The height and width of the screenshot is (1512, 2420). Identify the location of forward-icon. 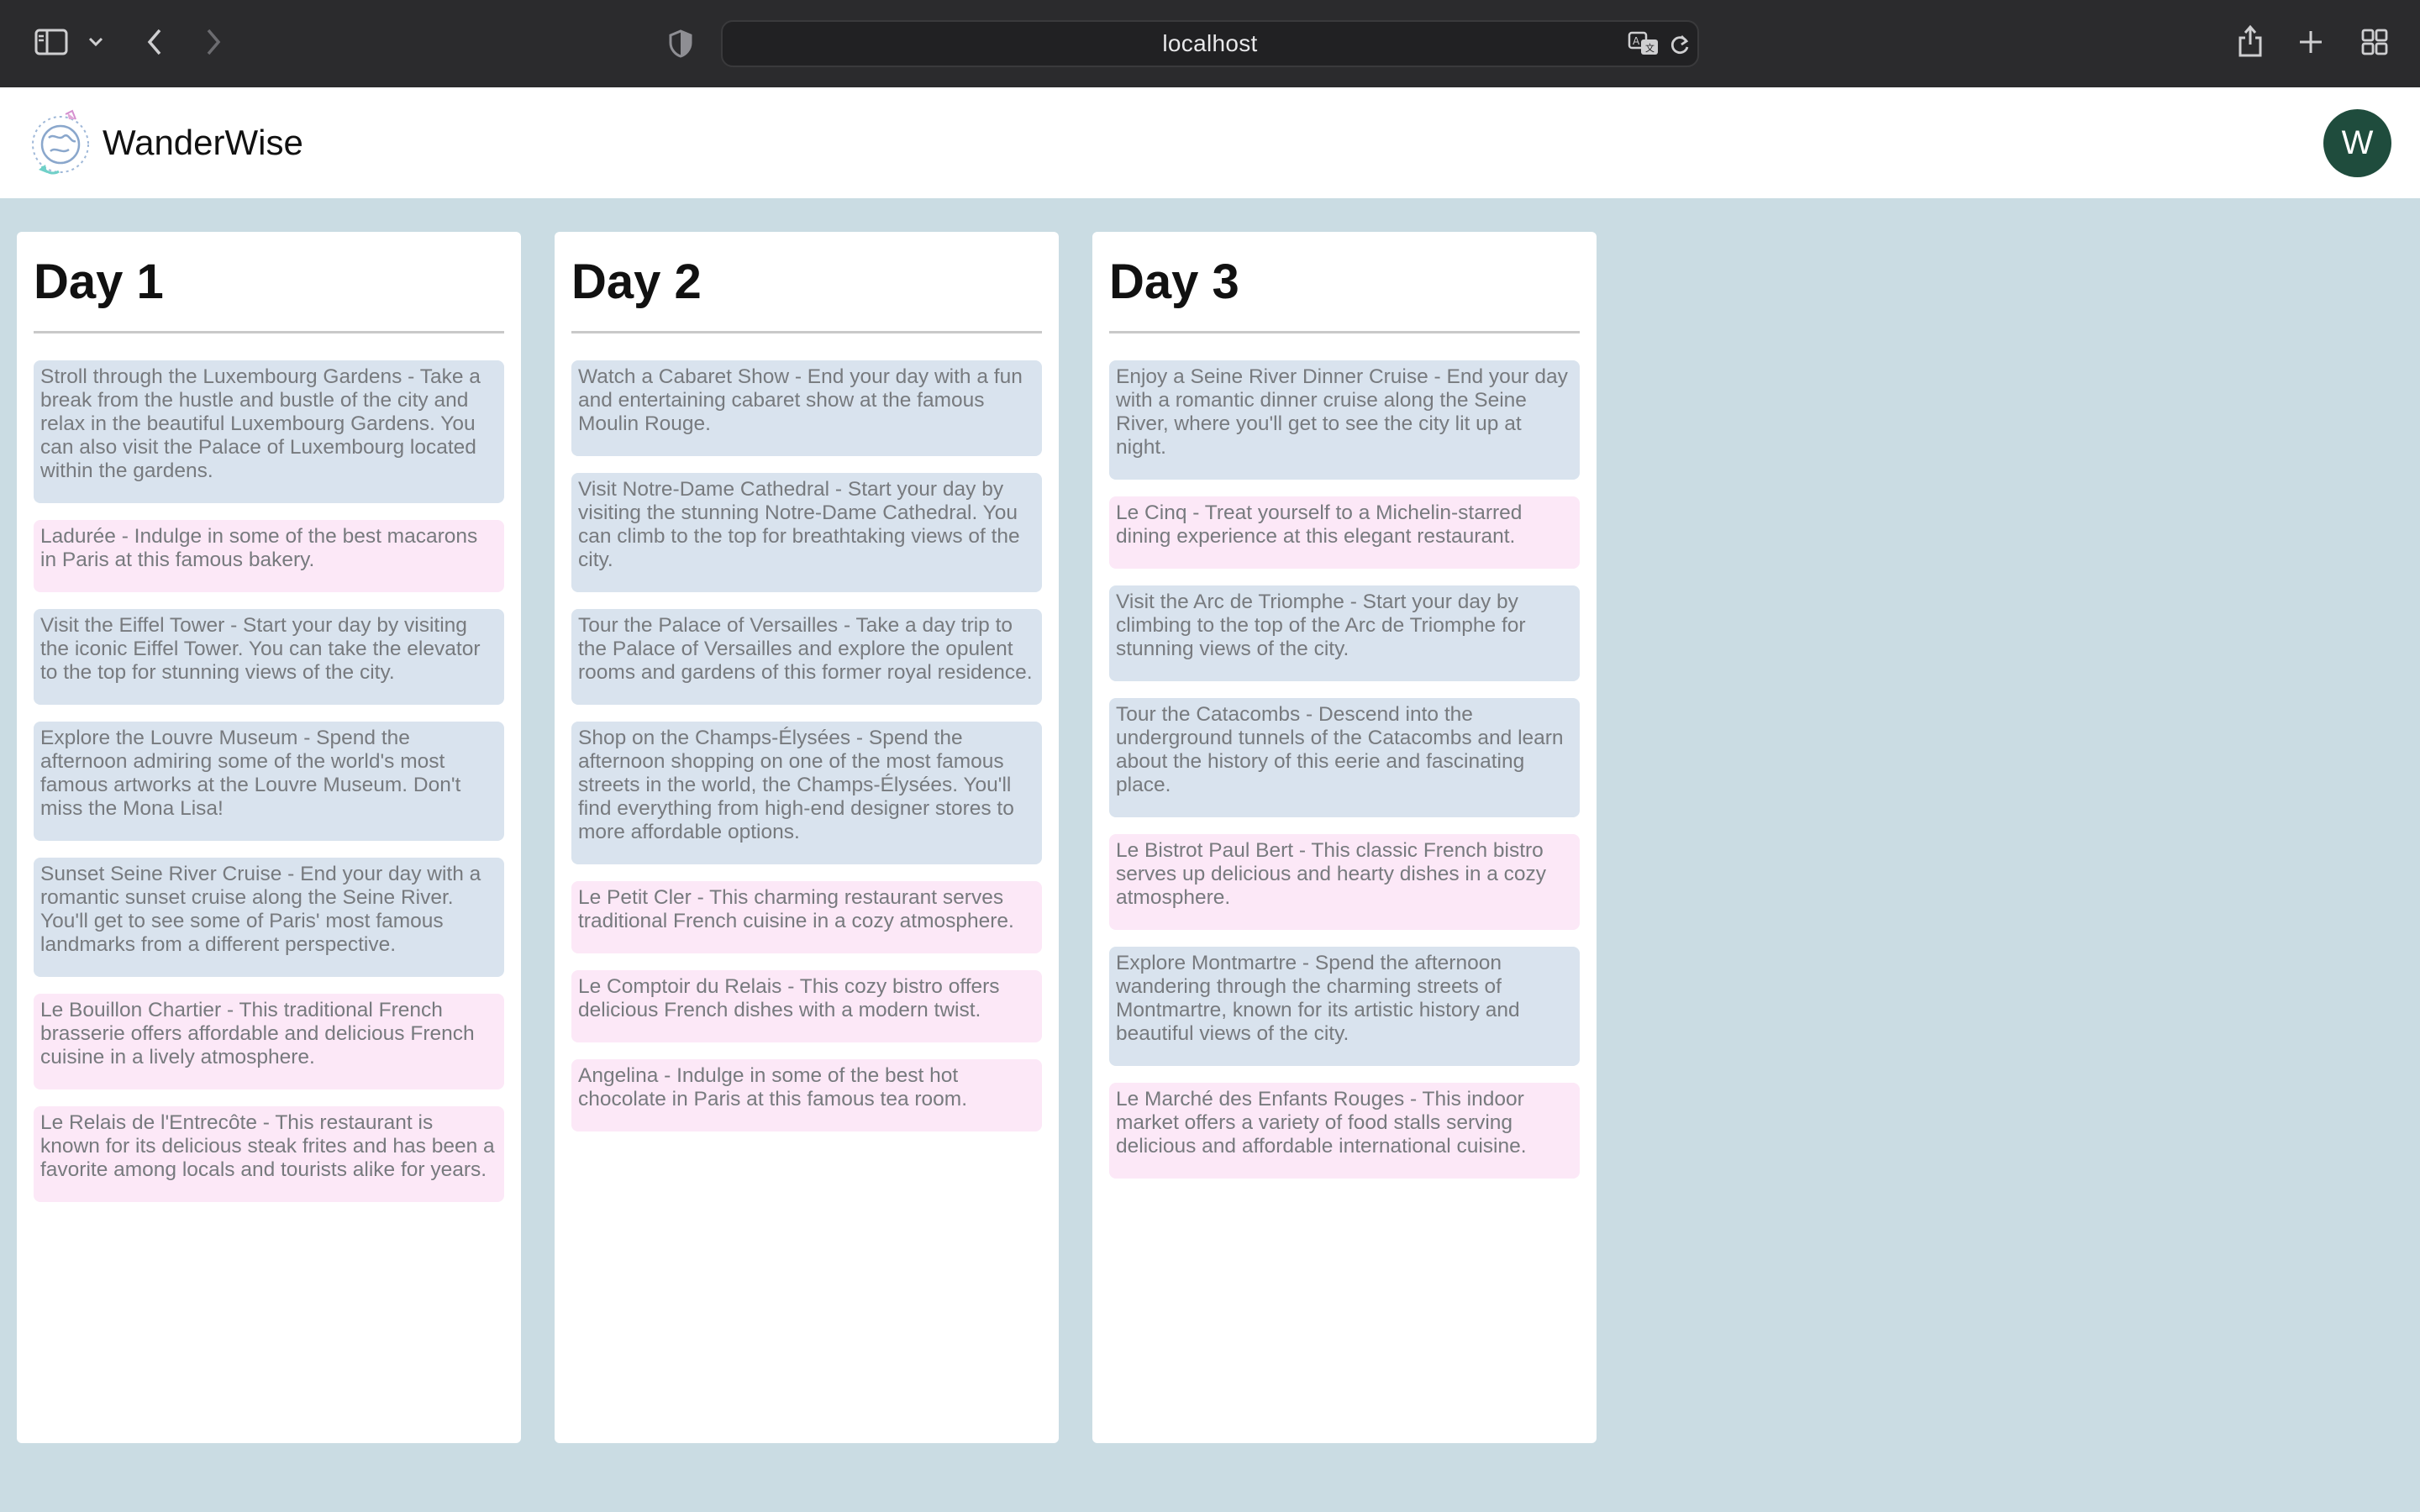
(214, 42).